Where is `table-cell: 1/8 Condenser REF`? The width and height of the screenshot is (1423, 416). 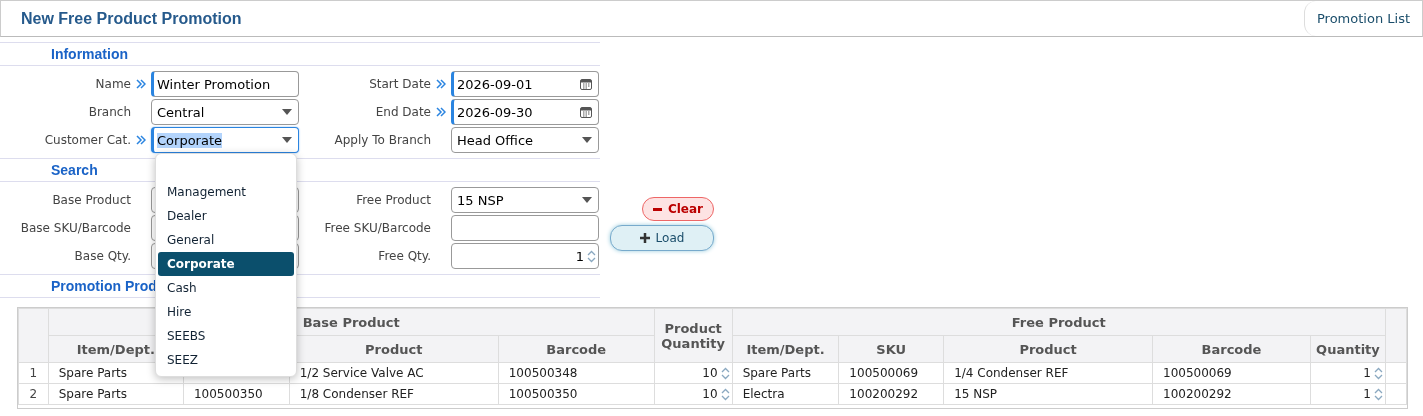
table-cell: 1/8 Condenser REF is located at coordinates (394, 394).